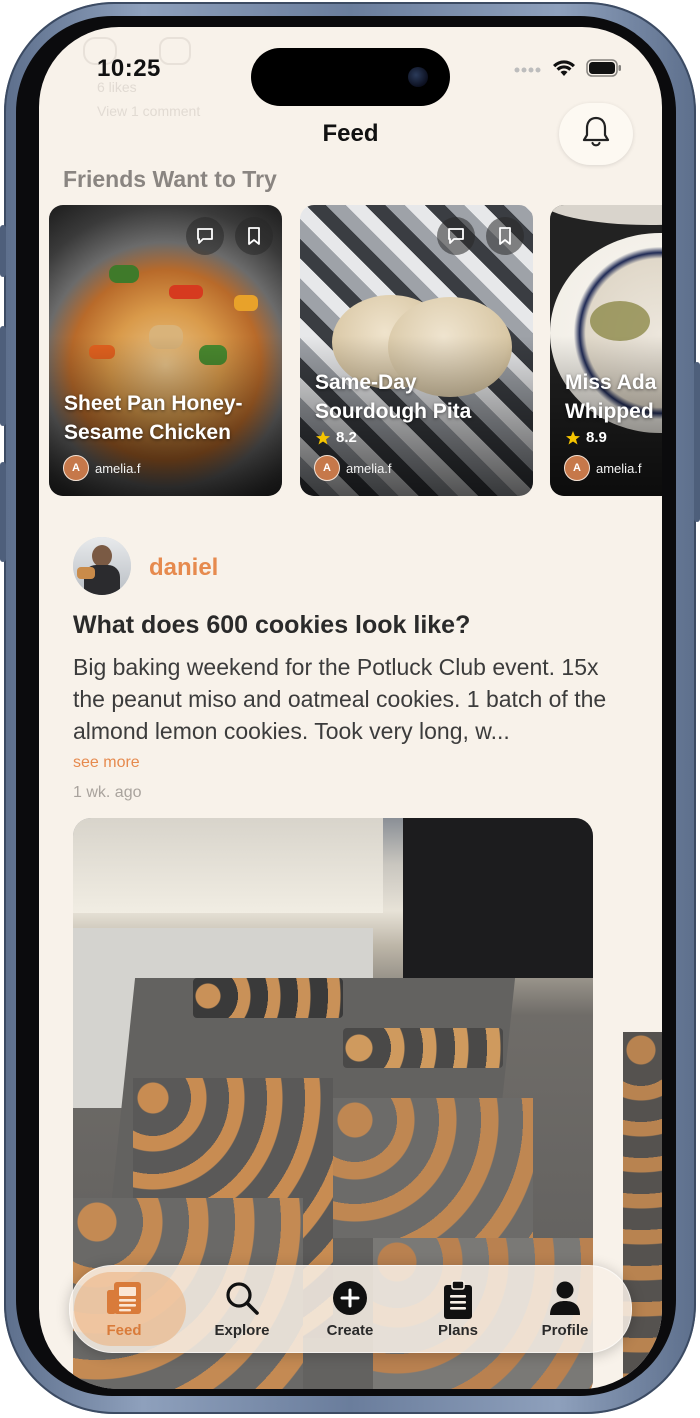 The width and height of the screenshot is (700, 1418). Describe the element at coordinates (528, 71) in the screenshot. I see `signal-icon` at that location.